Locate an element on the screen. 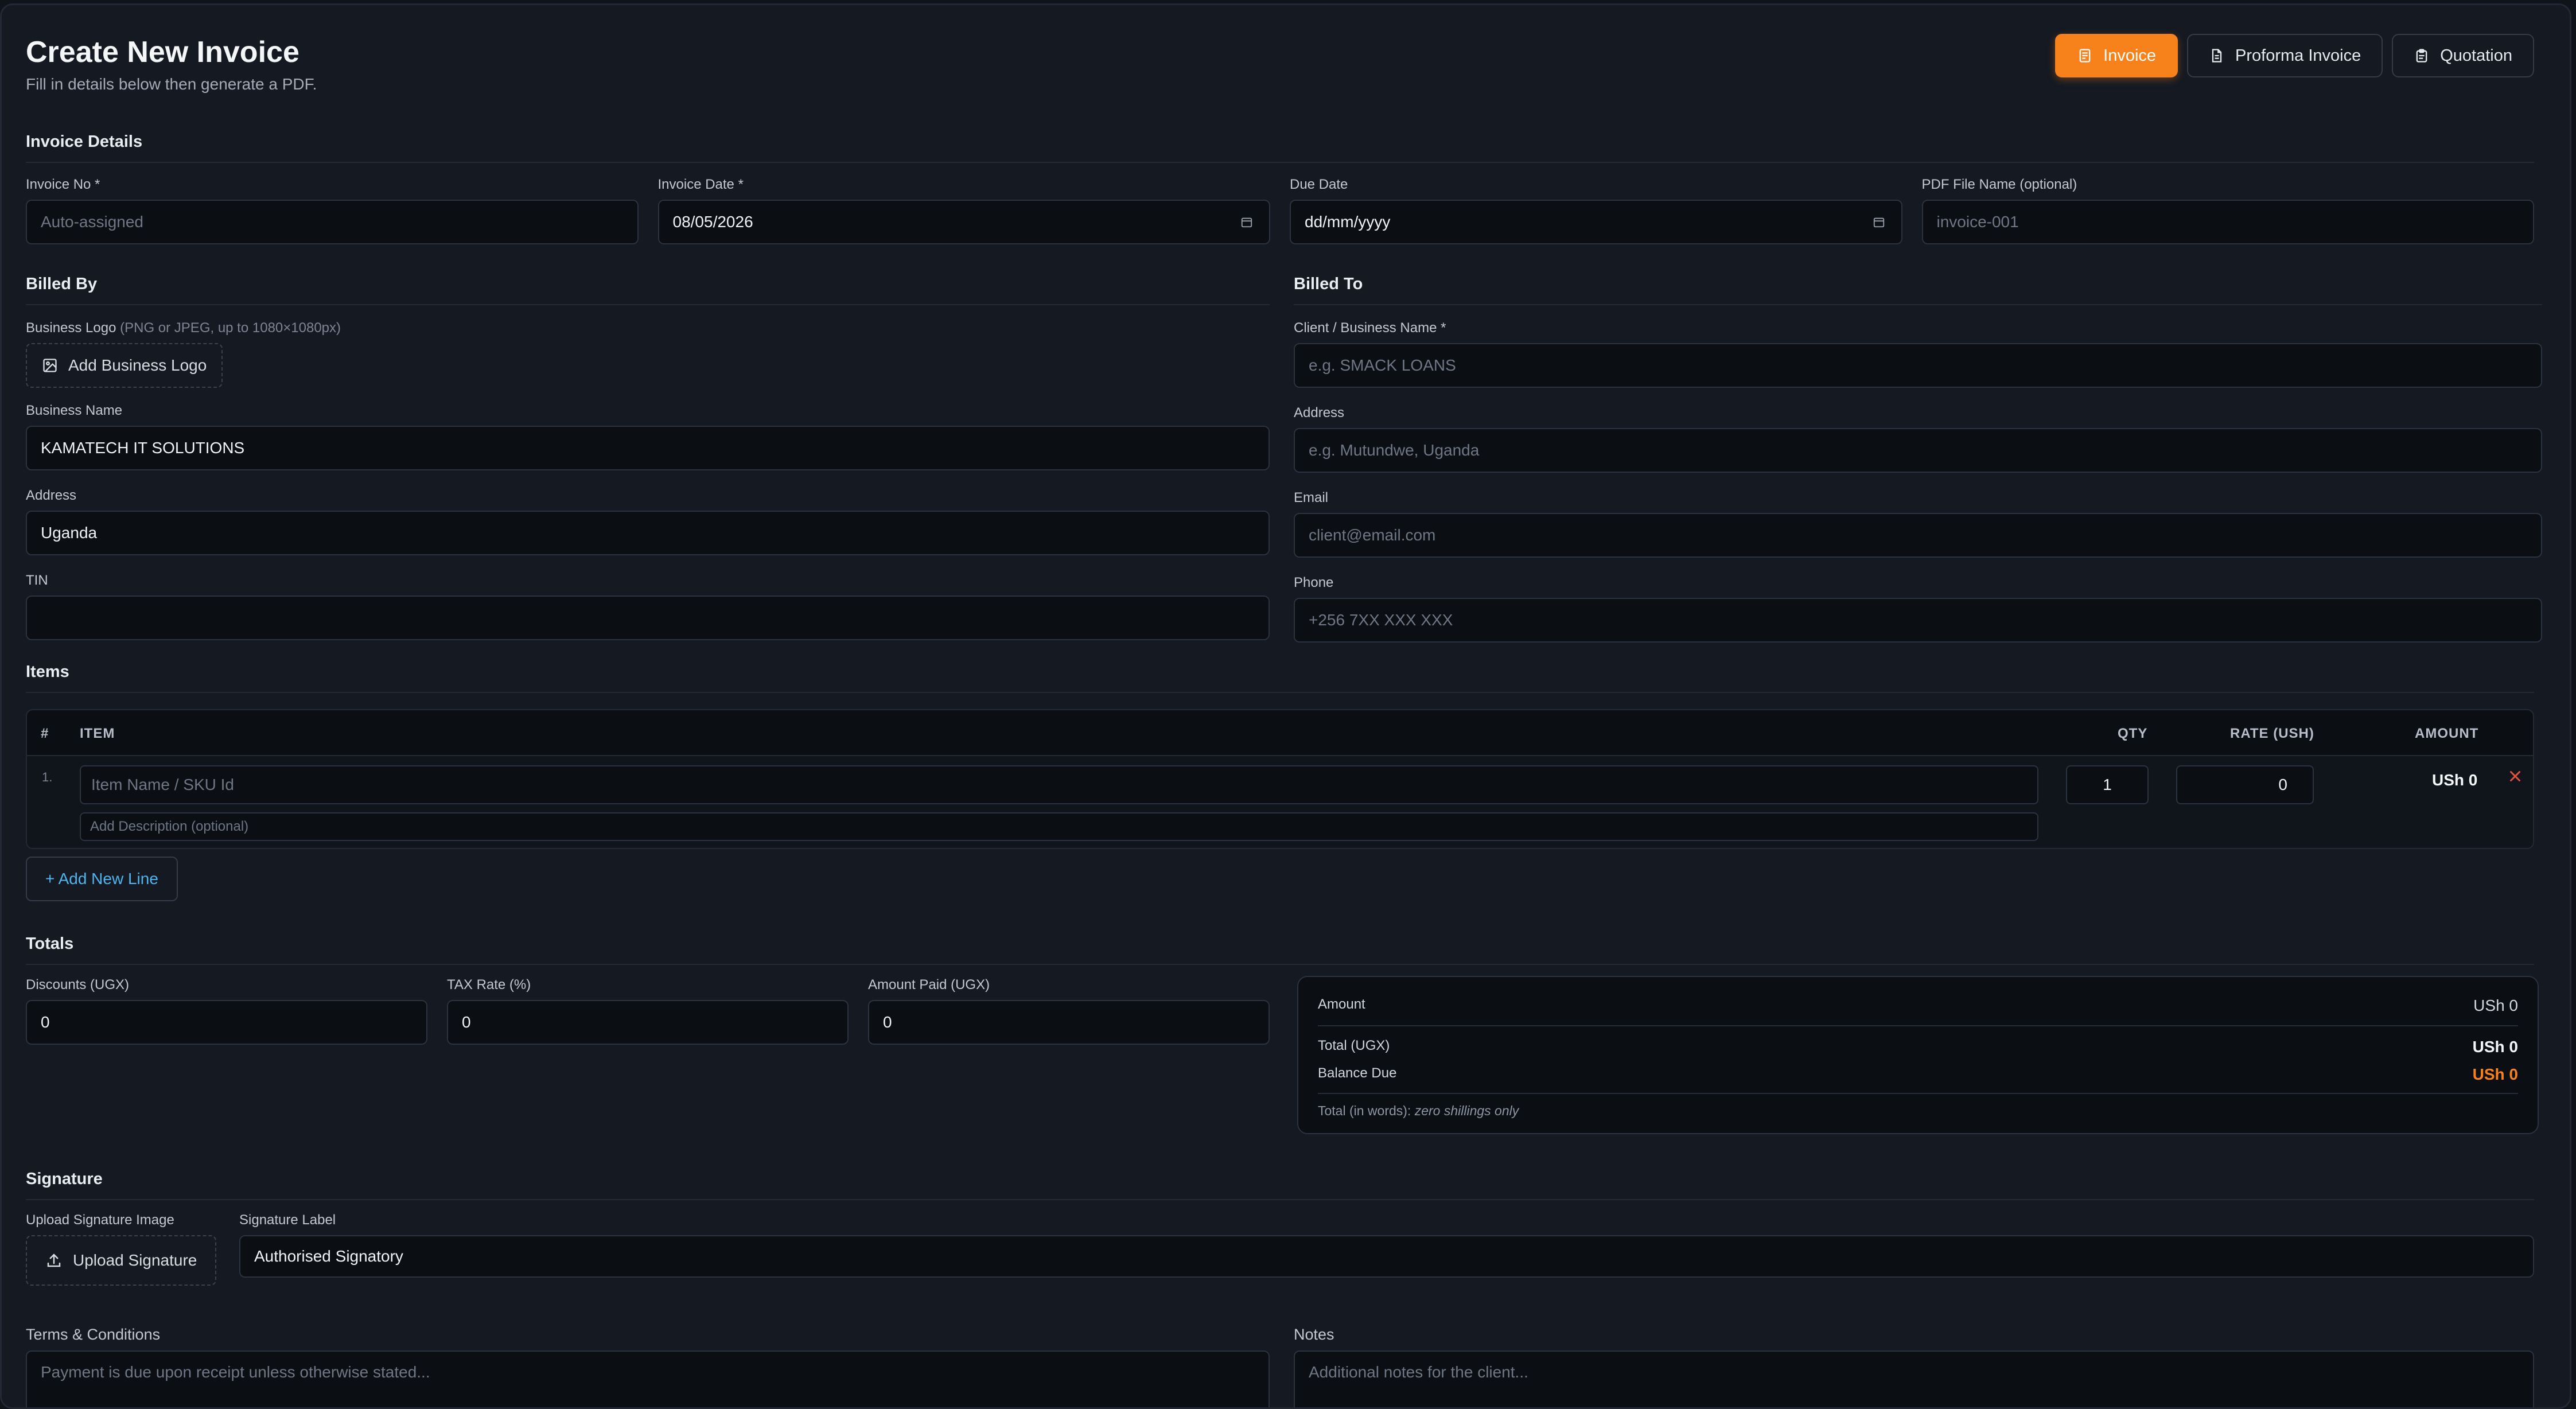  invoice-date-input: 08/05/2026 is located at coordinates (963, 222).